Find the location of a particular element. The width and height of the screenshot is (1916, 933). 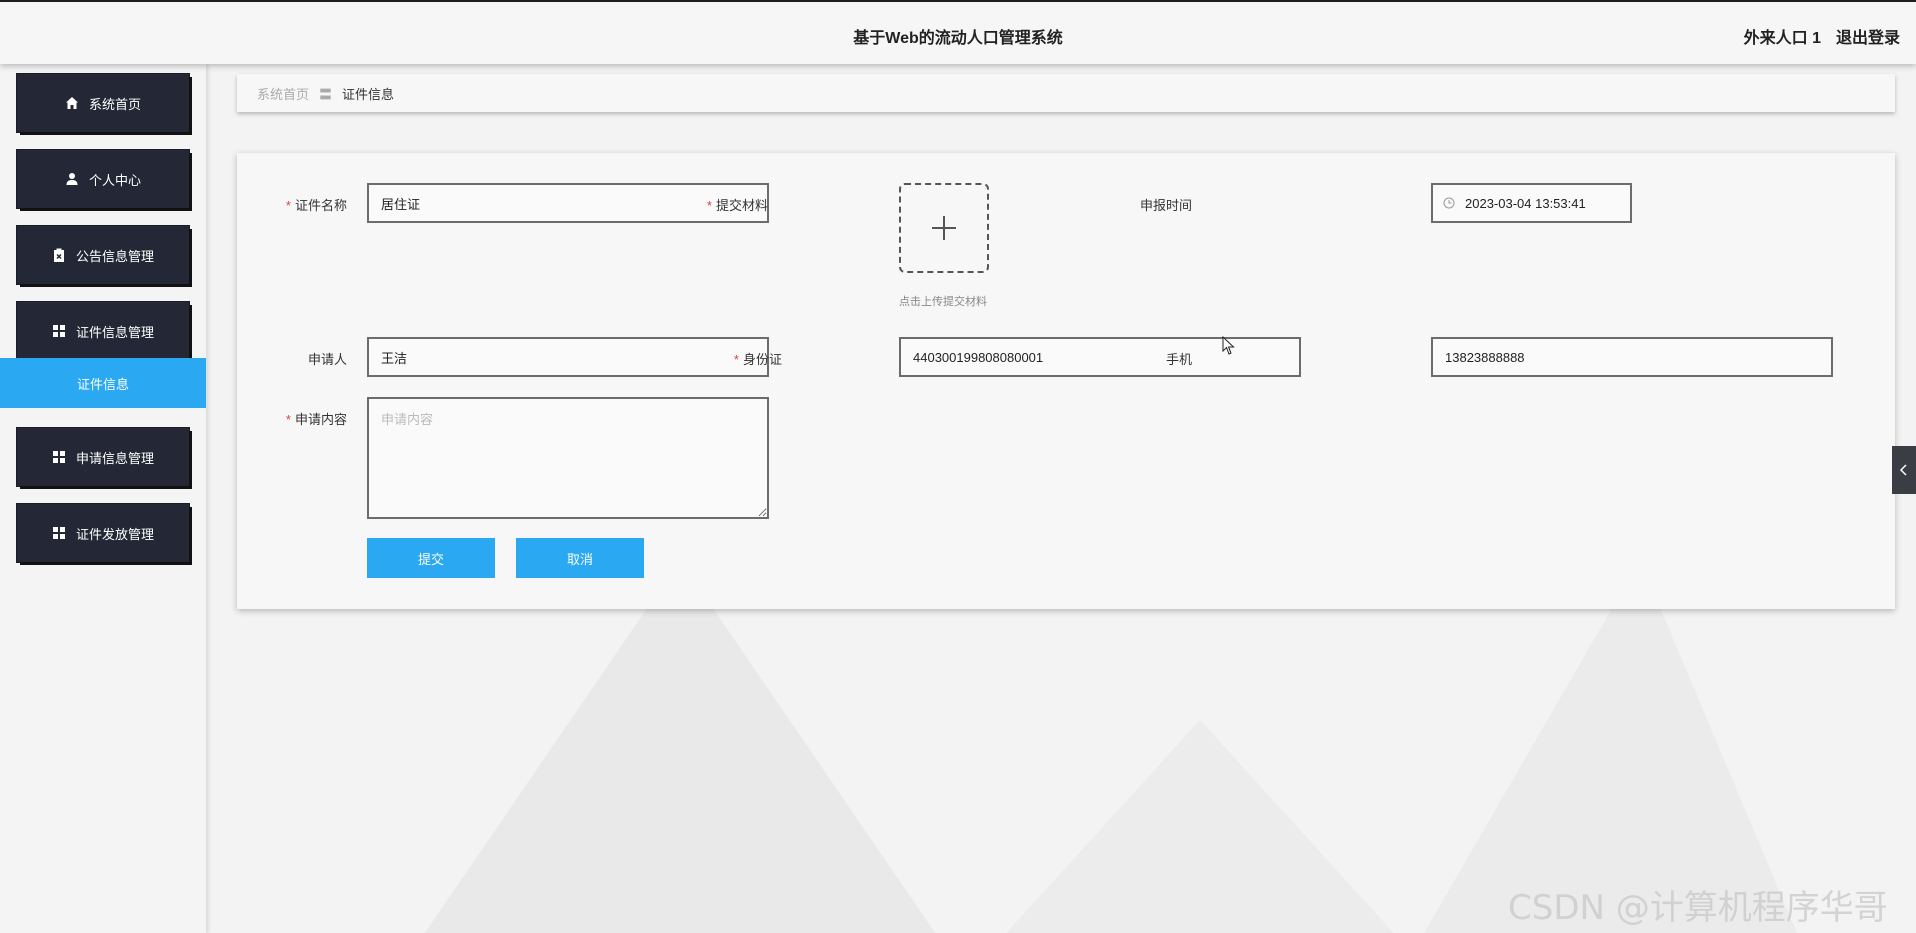

breadcrumb-home: 系统首页 is located at coordinates (283, 93).